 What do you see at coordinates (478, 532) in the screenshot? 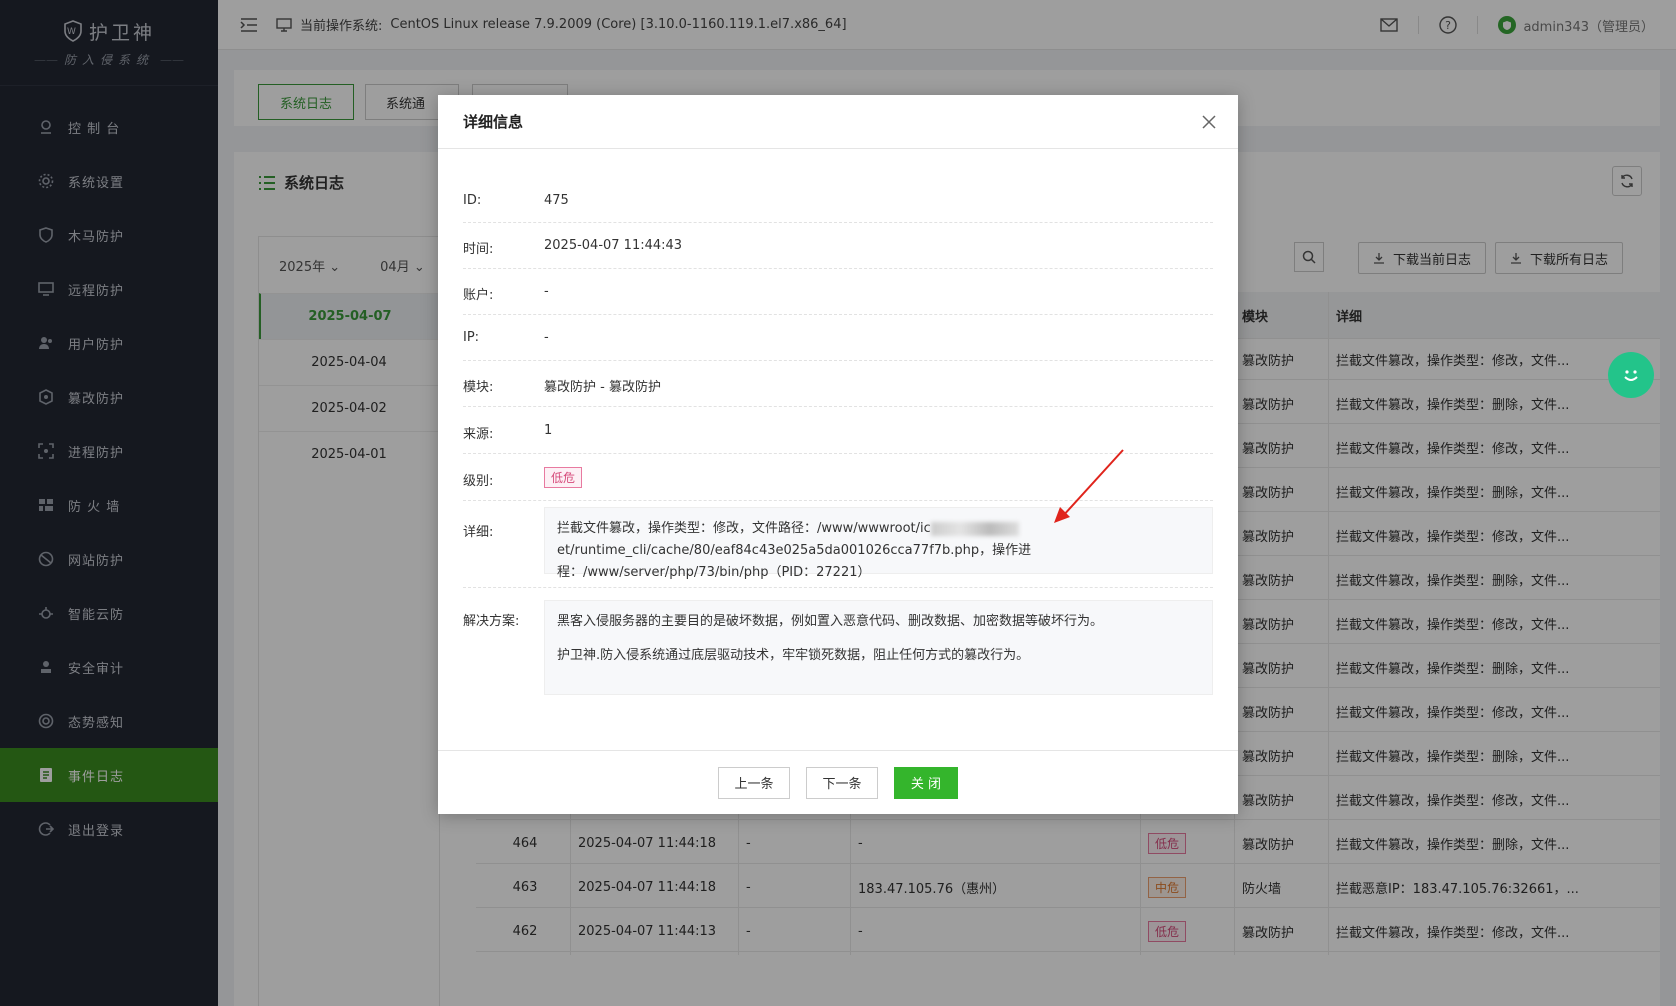
I see `detail-label: 详细:` at bounding box center [478, 532].